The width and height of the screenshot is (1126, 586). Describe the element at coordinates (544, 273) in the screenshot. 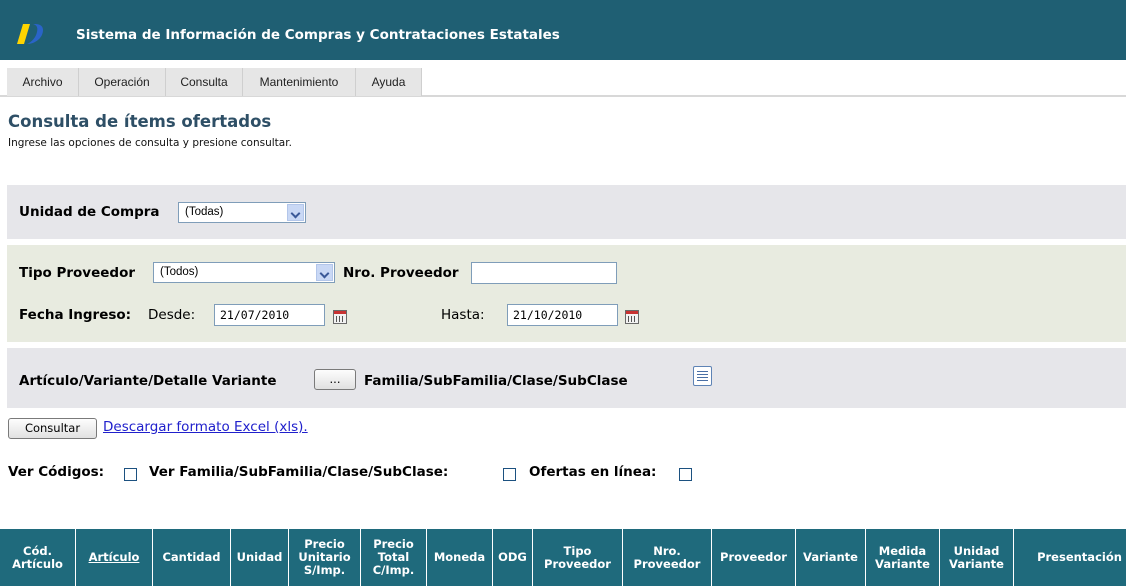

I see `nro-proveedor-input` at that location.